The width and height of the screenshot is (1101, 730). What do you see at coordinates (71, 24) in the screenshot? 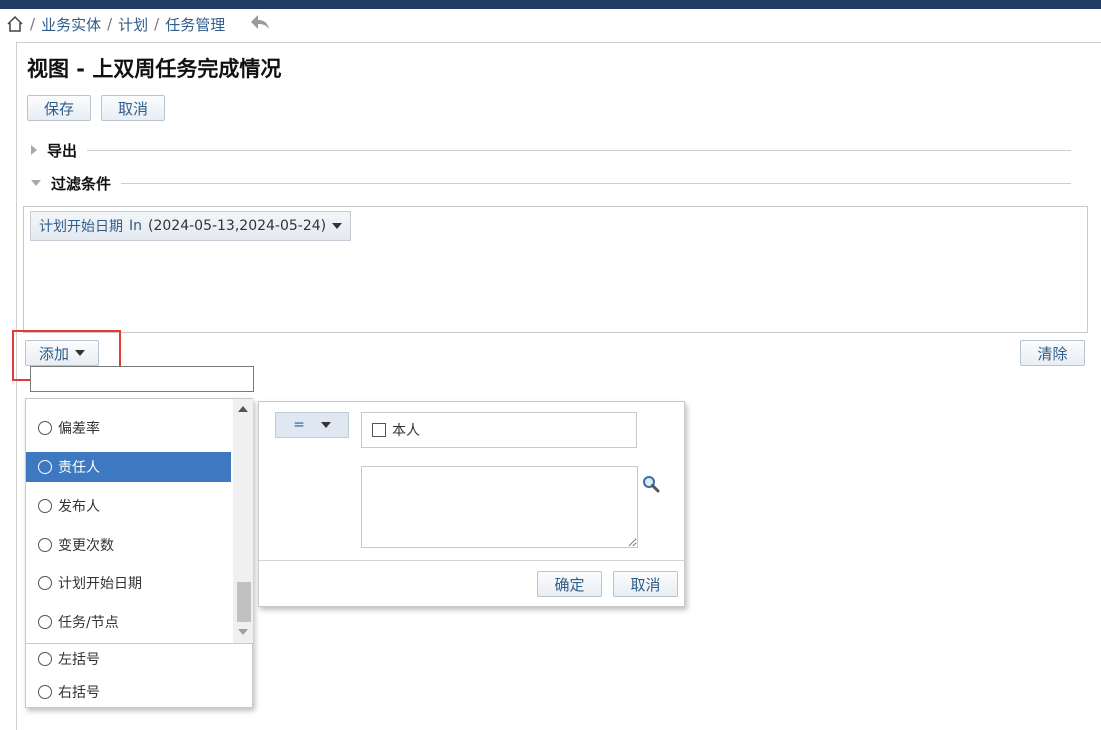
I see `breadcrumb-item-entity: 业务实体` at bounding box center [71, 24].